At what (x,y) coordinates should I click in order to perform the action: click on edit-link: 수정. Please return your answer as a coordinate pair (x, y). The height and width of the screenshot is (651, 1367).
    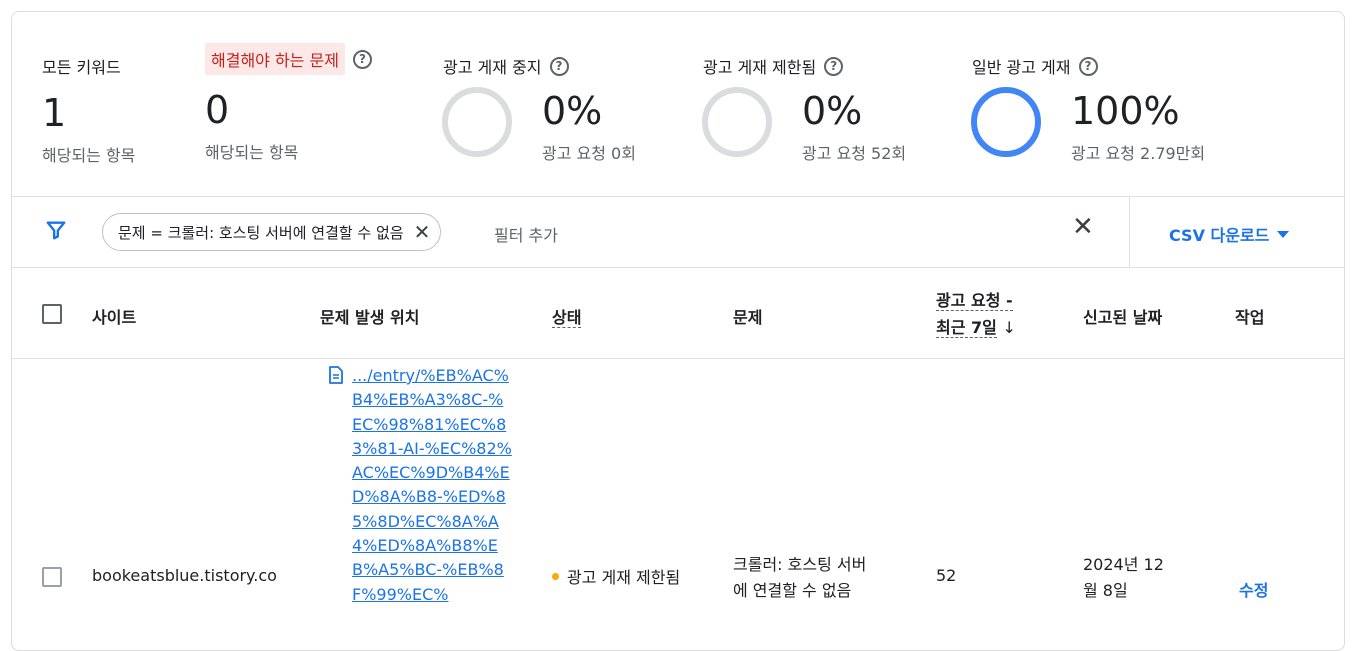
    Looking at the image, I should click on (1253, 589).